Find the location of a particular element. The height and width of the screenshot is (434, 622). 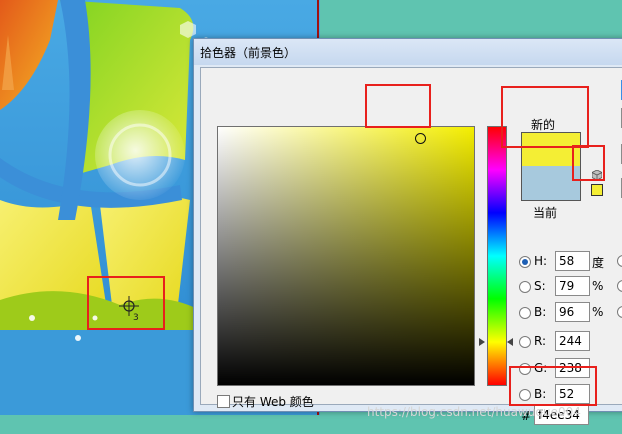

annotation-new-swatch-box is located at coordinates (545, 117).